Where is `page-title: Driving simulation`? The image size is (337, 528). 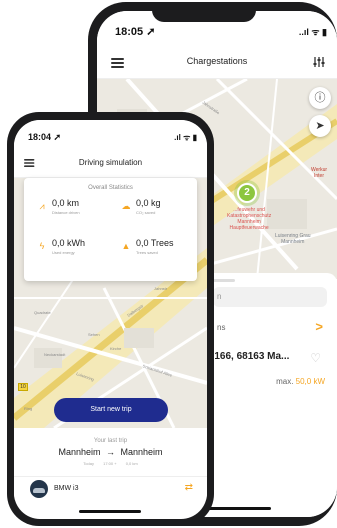
page-title: Driving simulation is located at coordinates (110, 162).